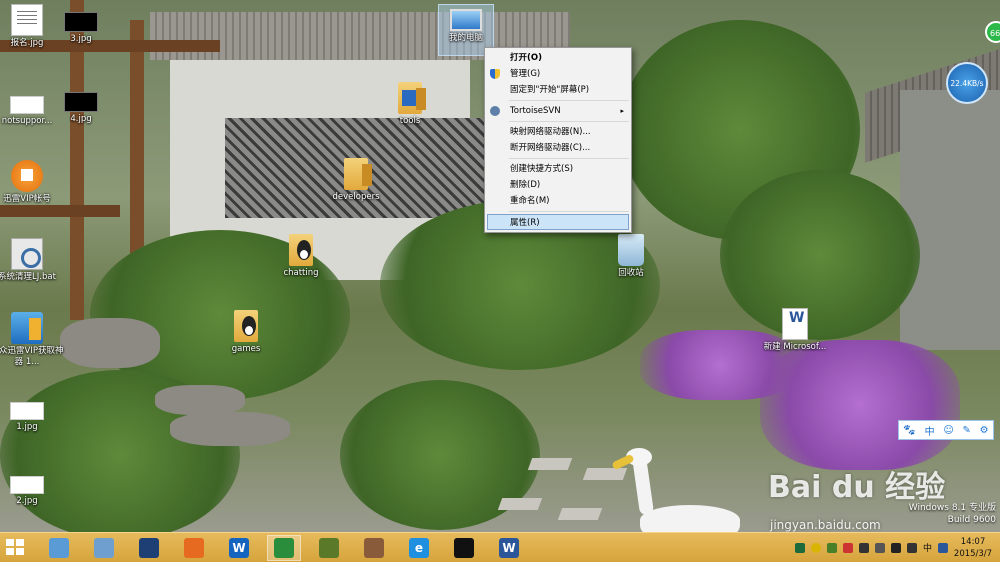 Image resolution: width=1000 pixels, height=562 pixels. I want to click on word-button: W, so click(509, 548).